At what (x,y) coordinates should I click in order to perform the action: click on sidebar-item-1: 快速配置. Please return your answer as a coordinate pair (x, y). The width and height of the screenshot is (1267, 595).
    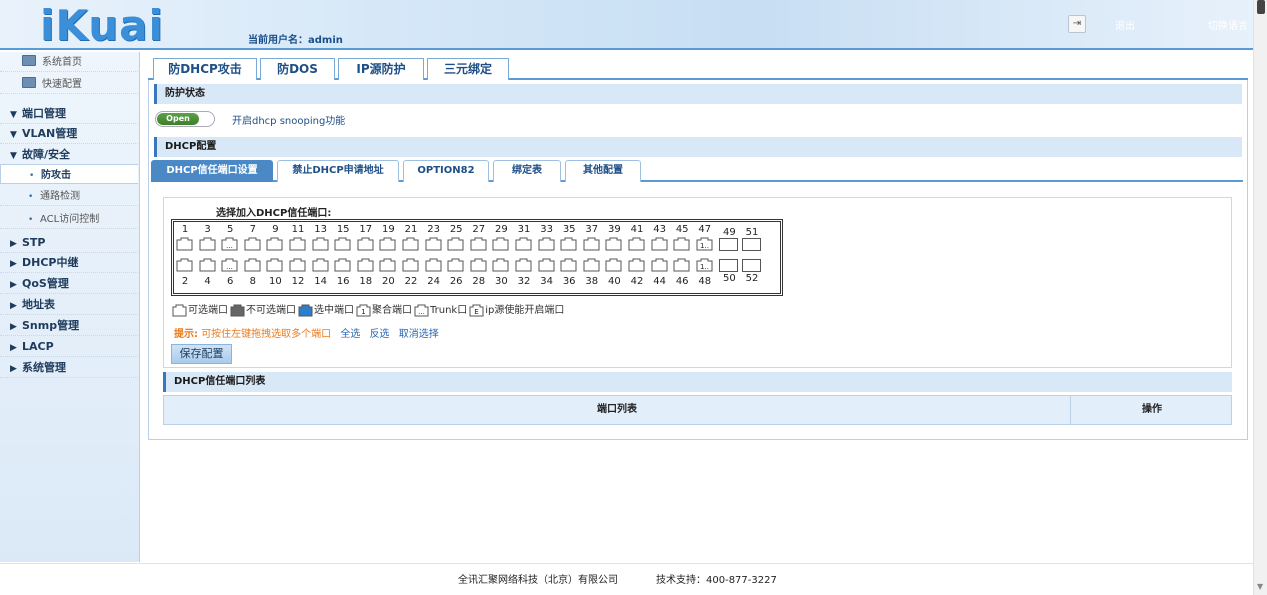
    Looking at the image, I should click on (69, 84).